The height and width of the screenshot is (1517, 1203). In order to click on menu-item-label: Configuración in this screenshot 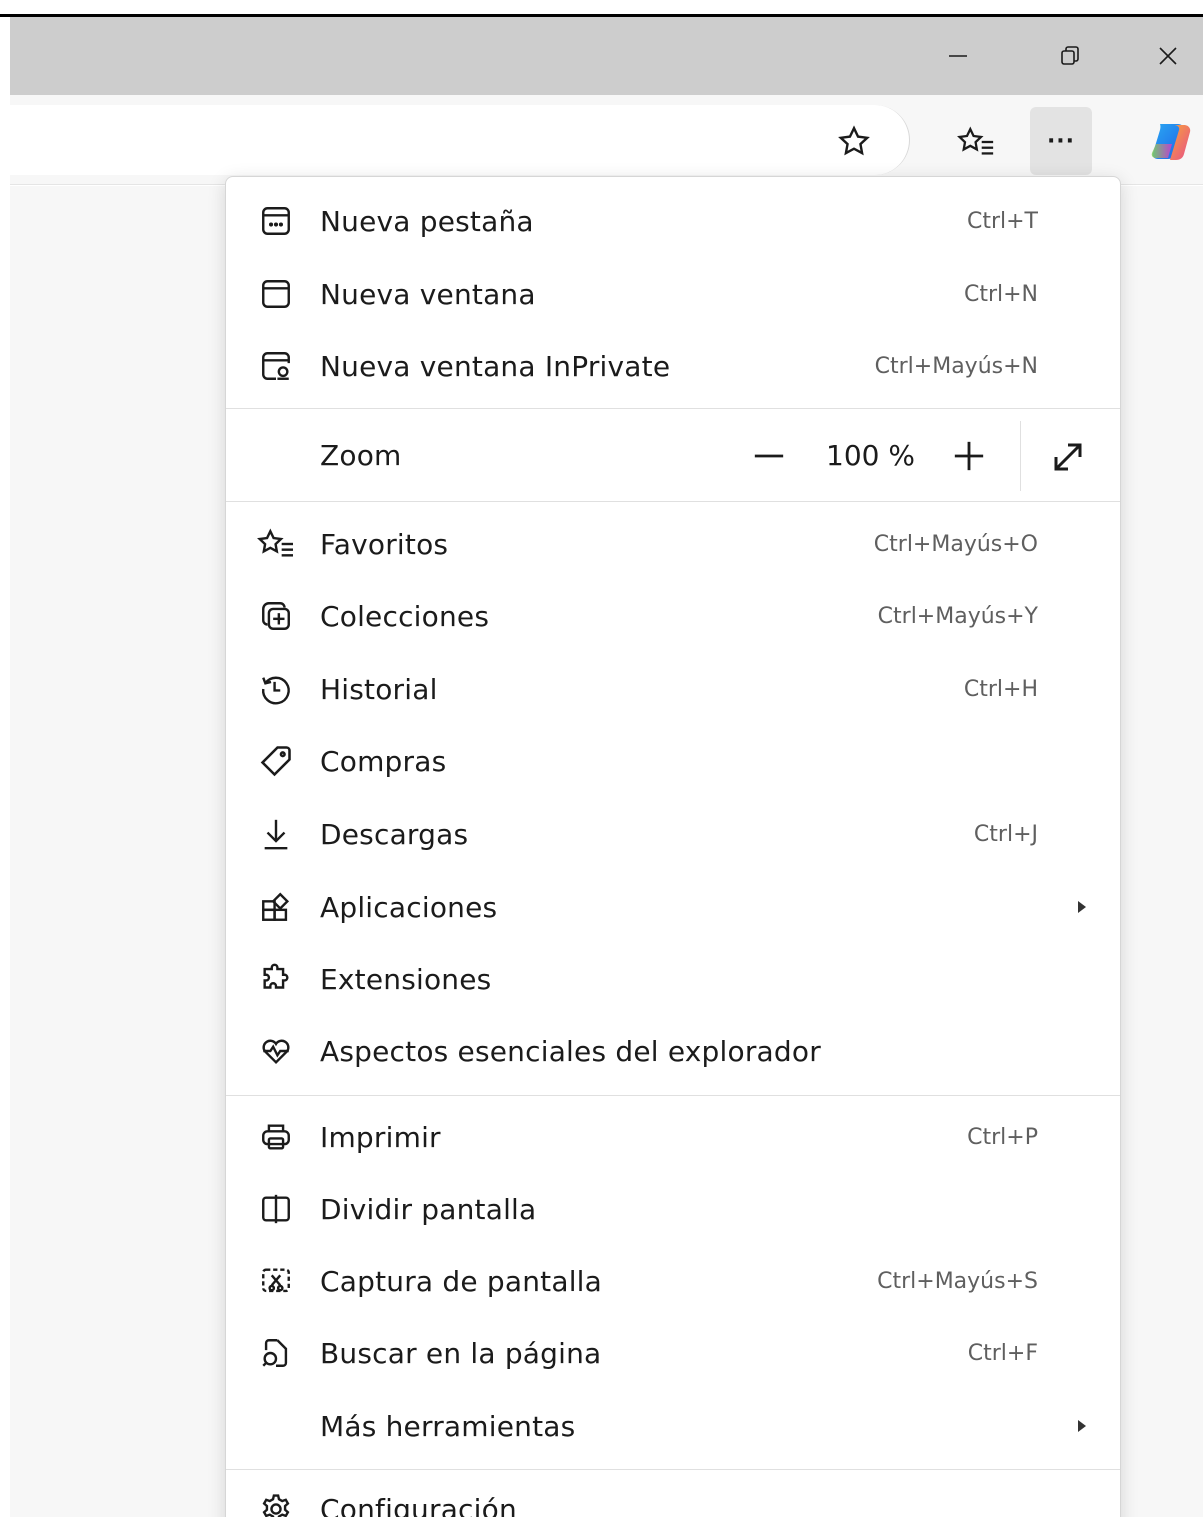, I will do `click(418, 1504)`.